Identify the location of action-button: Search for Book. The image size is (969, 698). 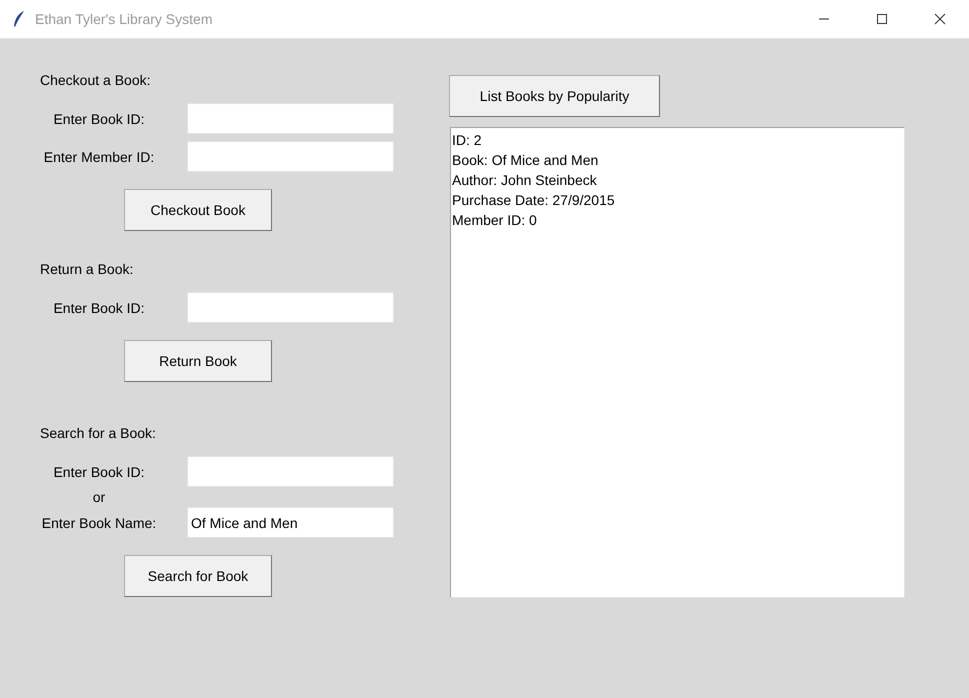
(198, 576).